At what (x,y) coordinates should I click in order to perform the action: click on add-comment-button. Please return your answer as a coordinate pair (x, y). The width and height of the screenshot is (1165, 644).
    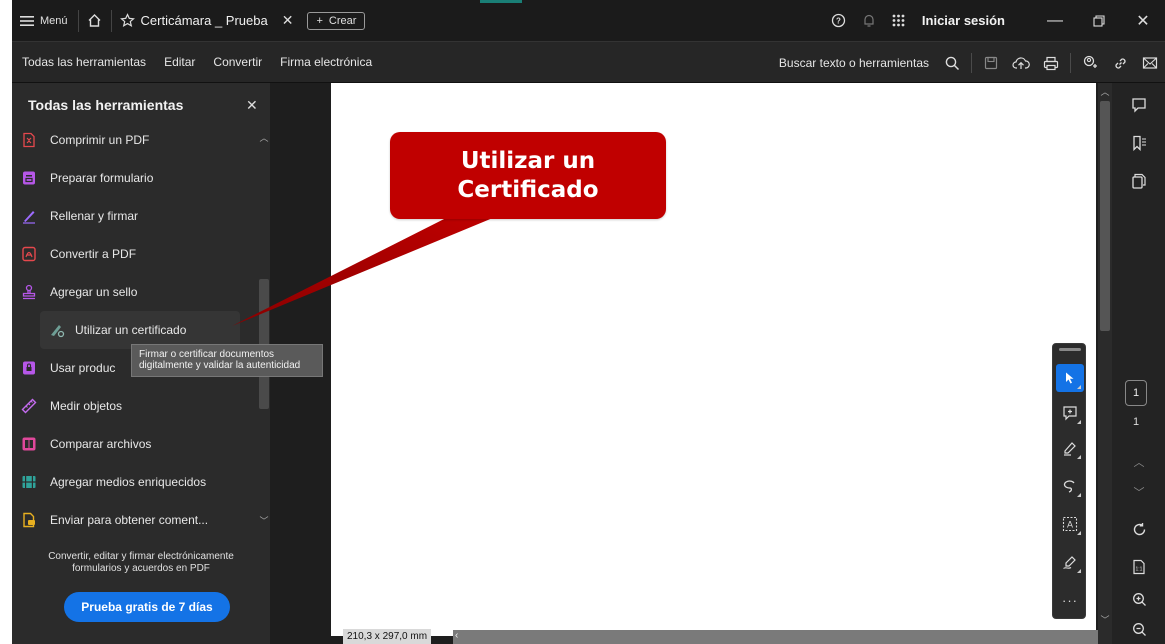
    Looking at the image, I should click on (1070, 413).